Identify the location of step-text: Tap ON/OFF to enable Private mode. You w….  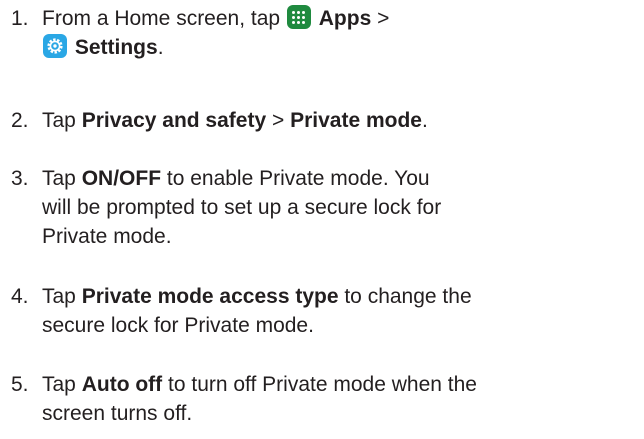
(242, 207).